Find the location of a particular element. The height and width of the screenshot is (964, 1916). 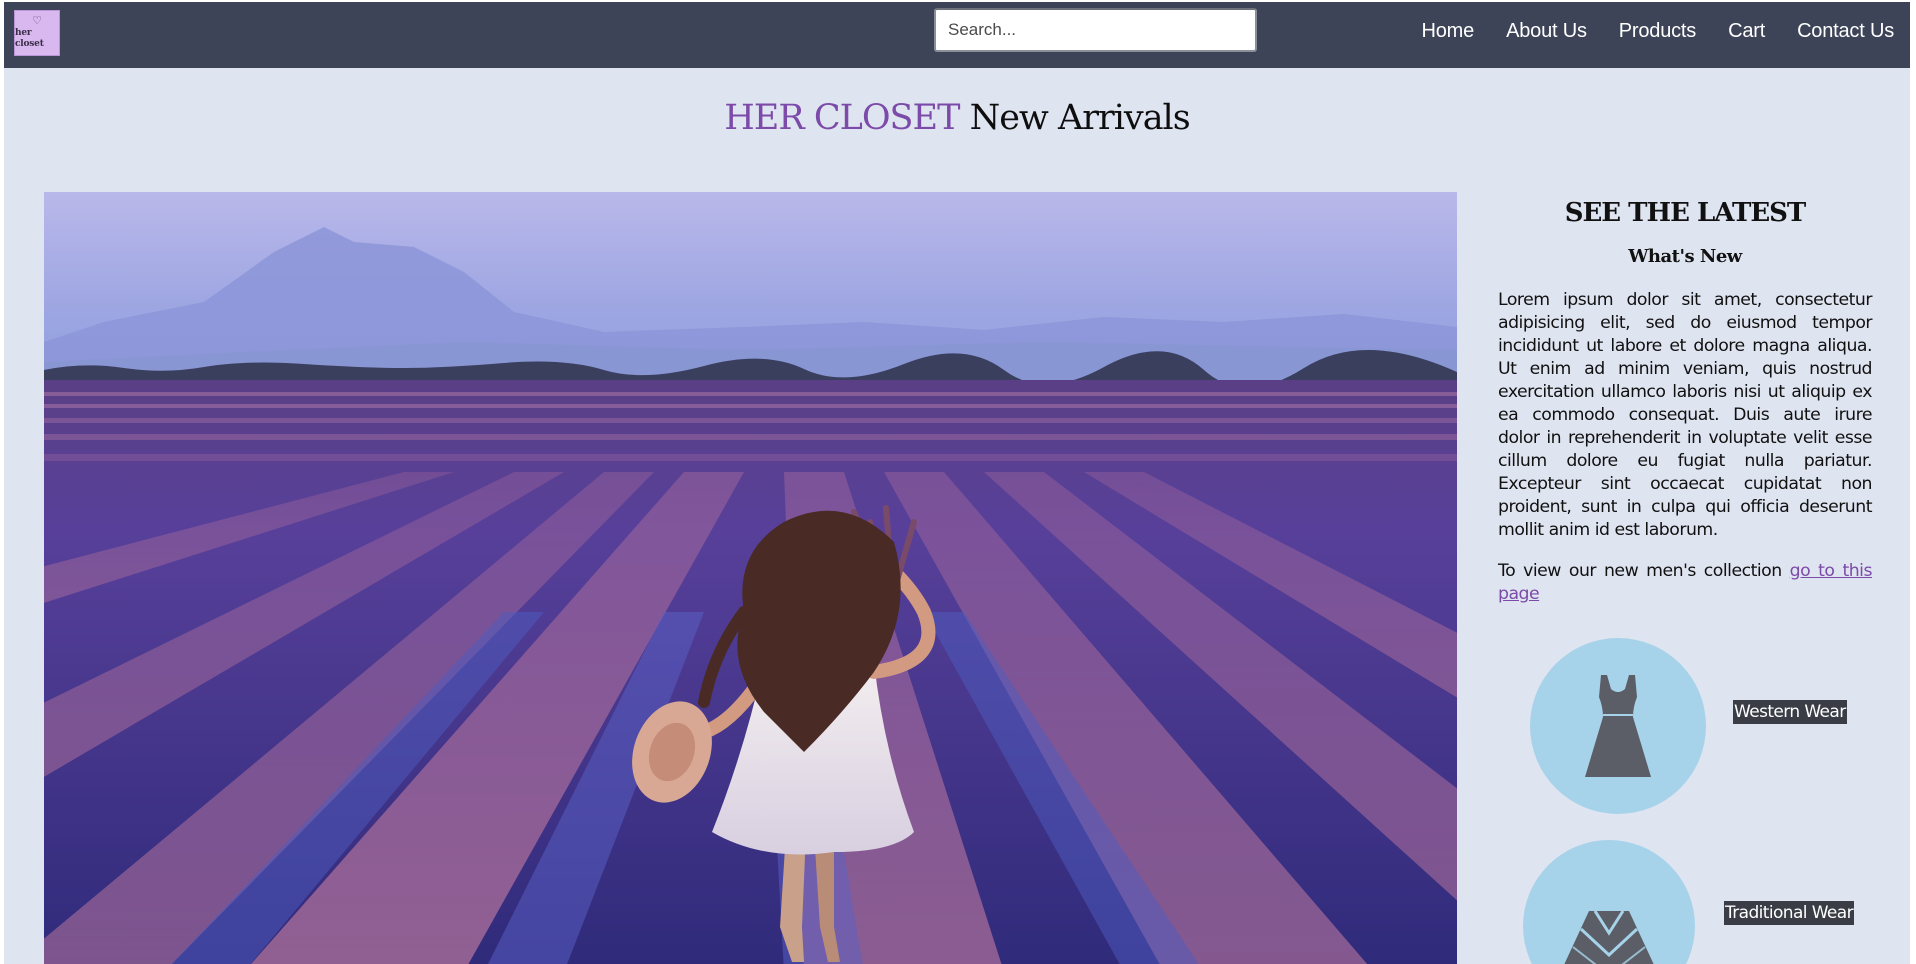

category-traditional-wear is located at coordinates (1609, 902).